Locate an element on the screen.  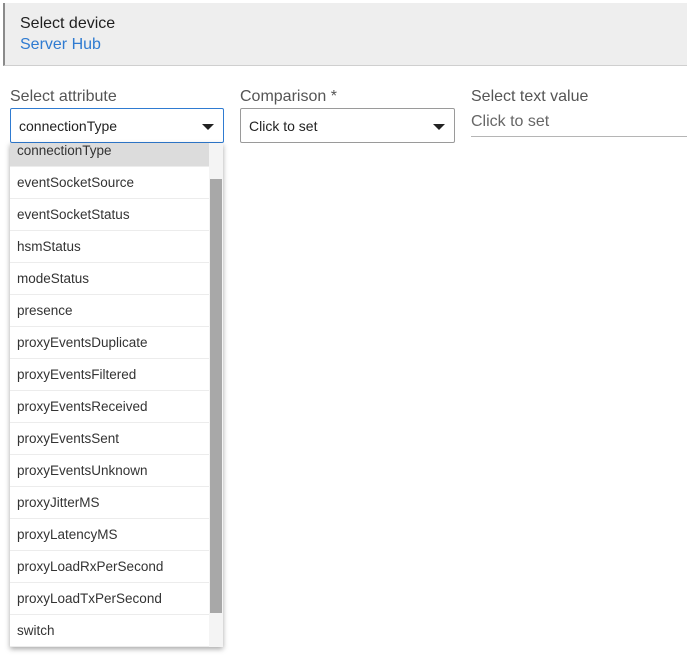
scrollbar-thumb is located at coordinates (216, 396).